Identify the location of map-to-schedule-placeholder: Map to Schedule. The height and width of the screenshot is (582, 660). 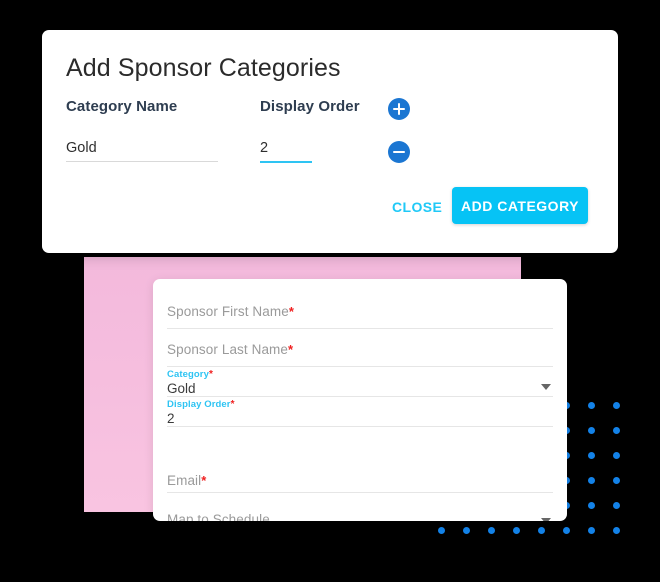
(218, 516).